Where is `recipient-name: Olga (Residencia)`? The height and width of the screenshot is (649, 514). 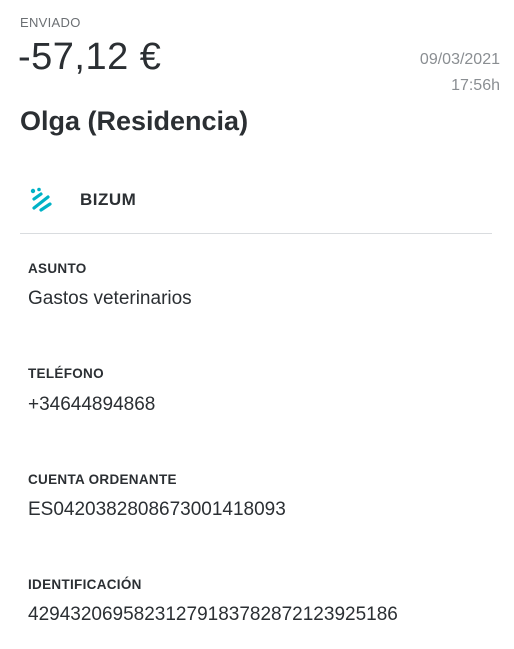
recipient-name: Olga (Residencia) is located at coordinates (134, 121).